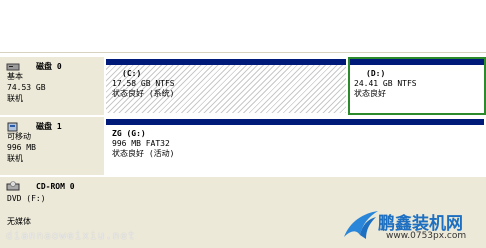 The image size is (486, 248). I want to click on cdrom-0-type: DVD (F:), so click(26, 198).